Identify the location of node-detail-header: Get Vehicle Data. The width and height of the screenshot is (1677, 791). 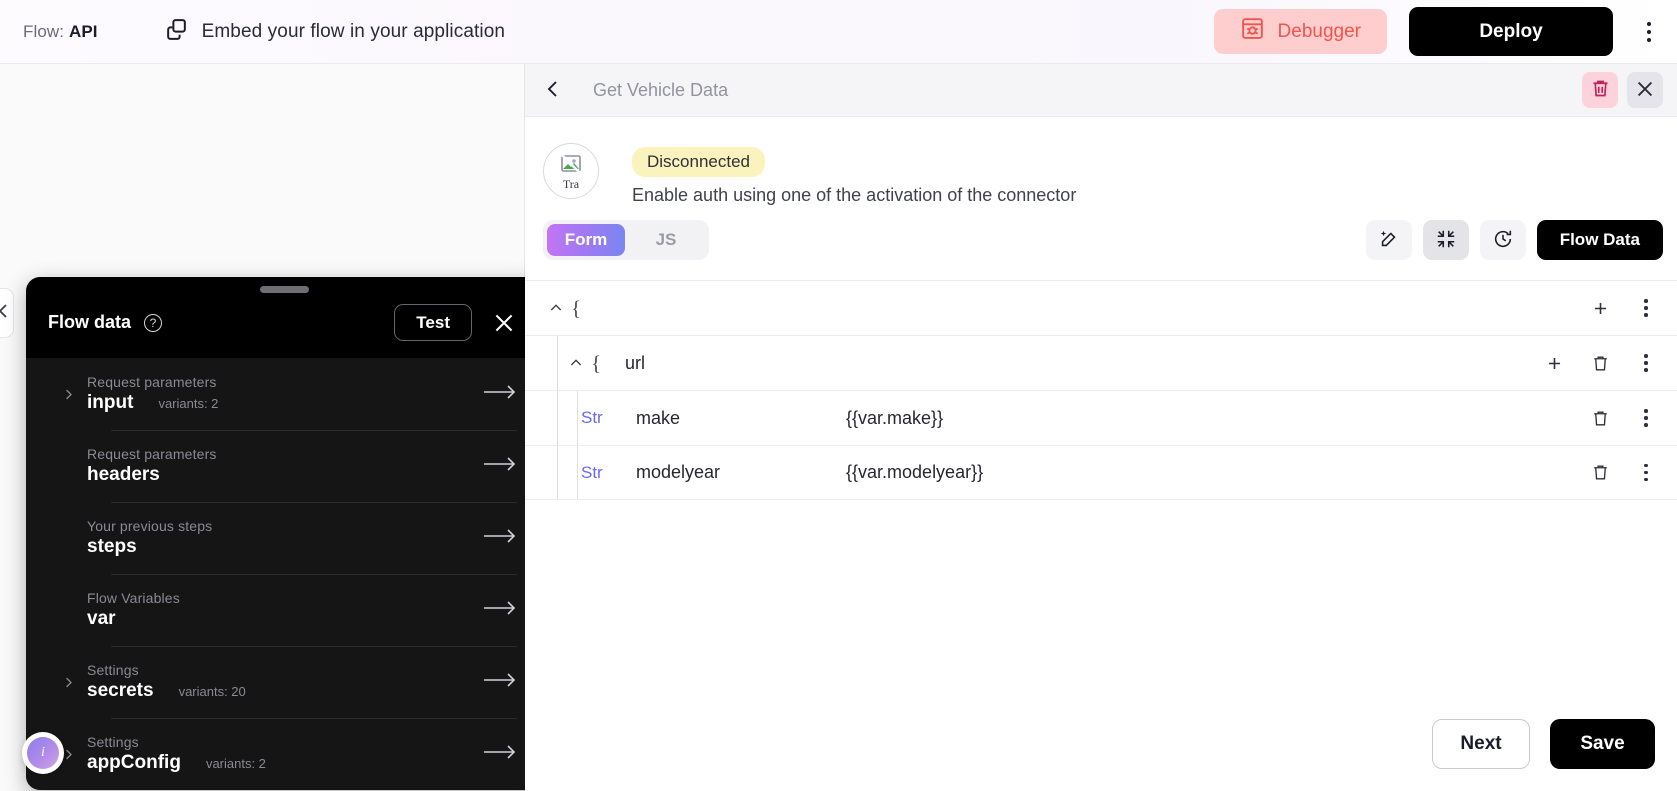
(1101, 90).